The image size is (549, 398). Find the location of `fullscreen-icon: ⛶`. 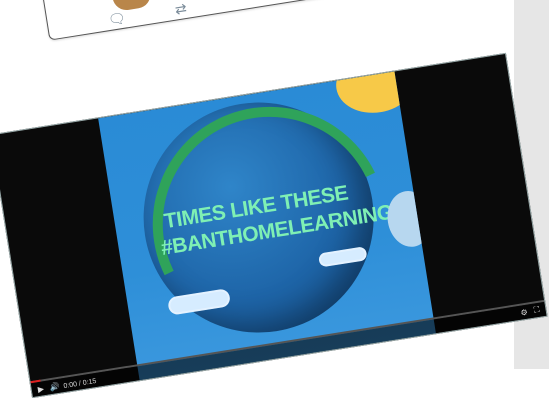

fullscreen-icon: ⛶ is located at coordinates (536, 310).